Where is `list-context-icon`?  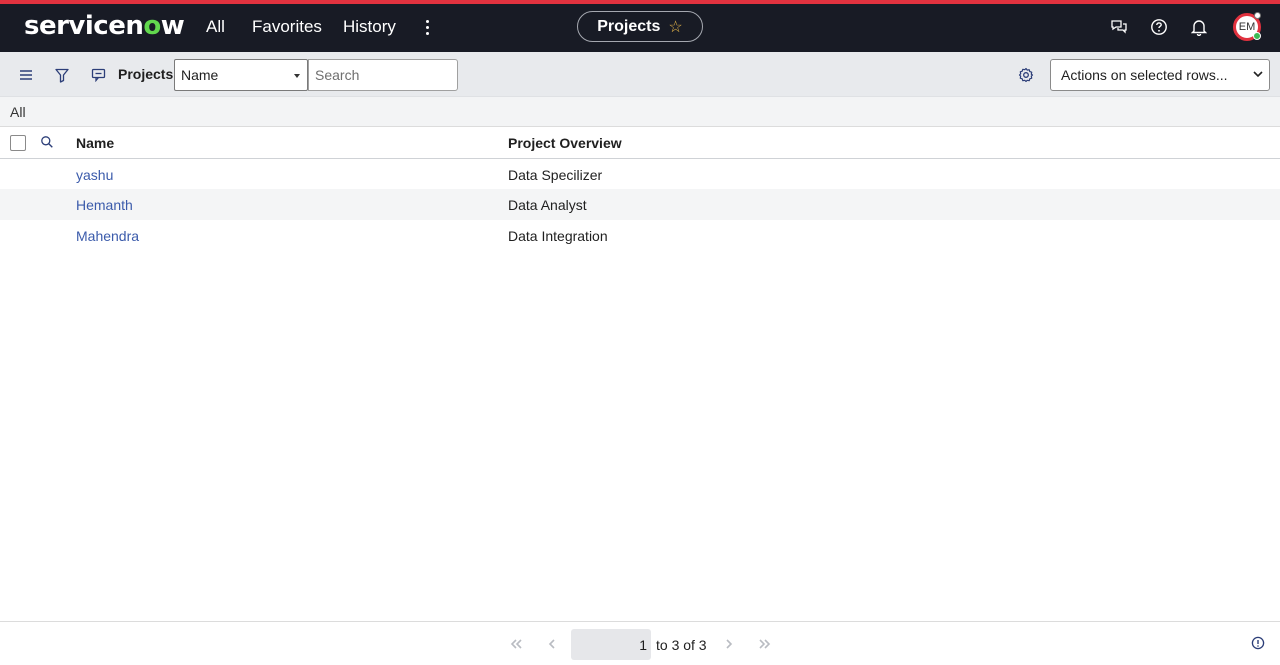
list-context-icon is located at coordinates (98, 75).